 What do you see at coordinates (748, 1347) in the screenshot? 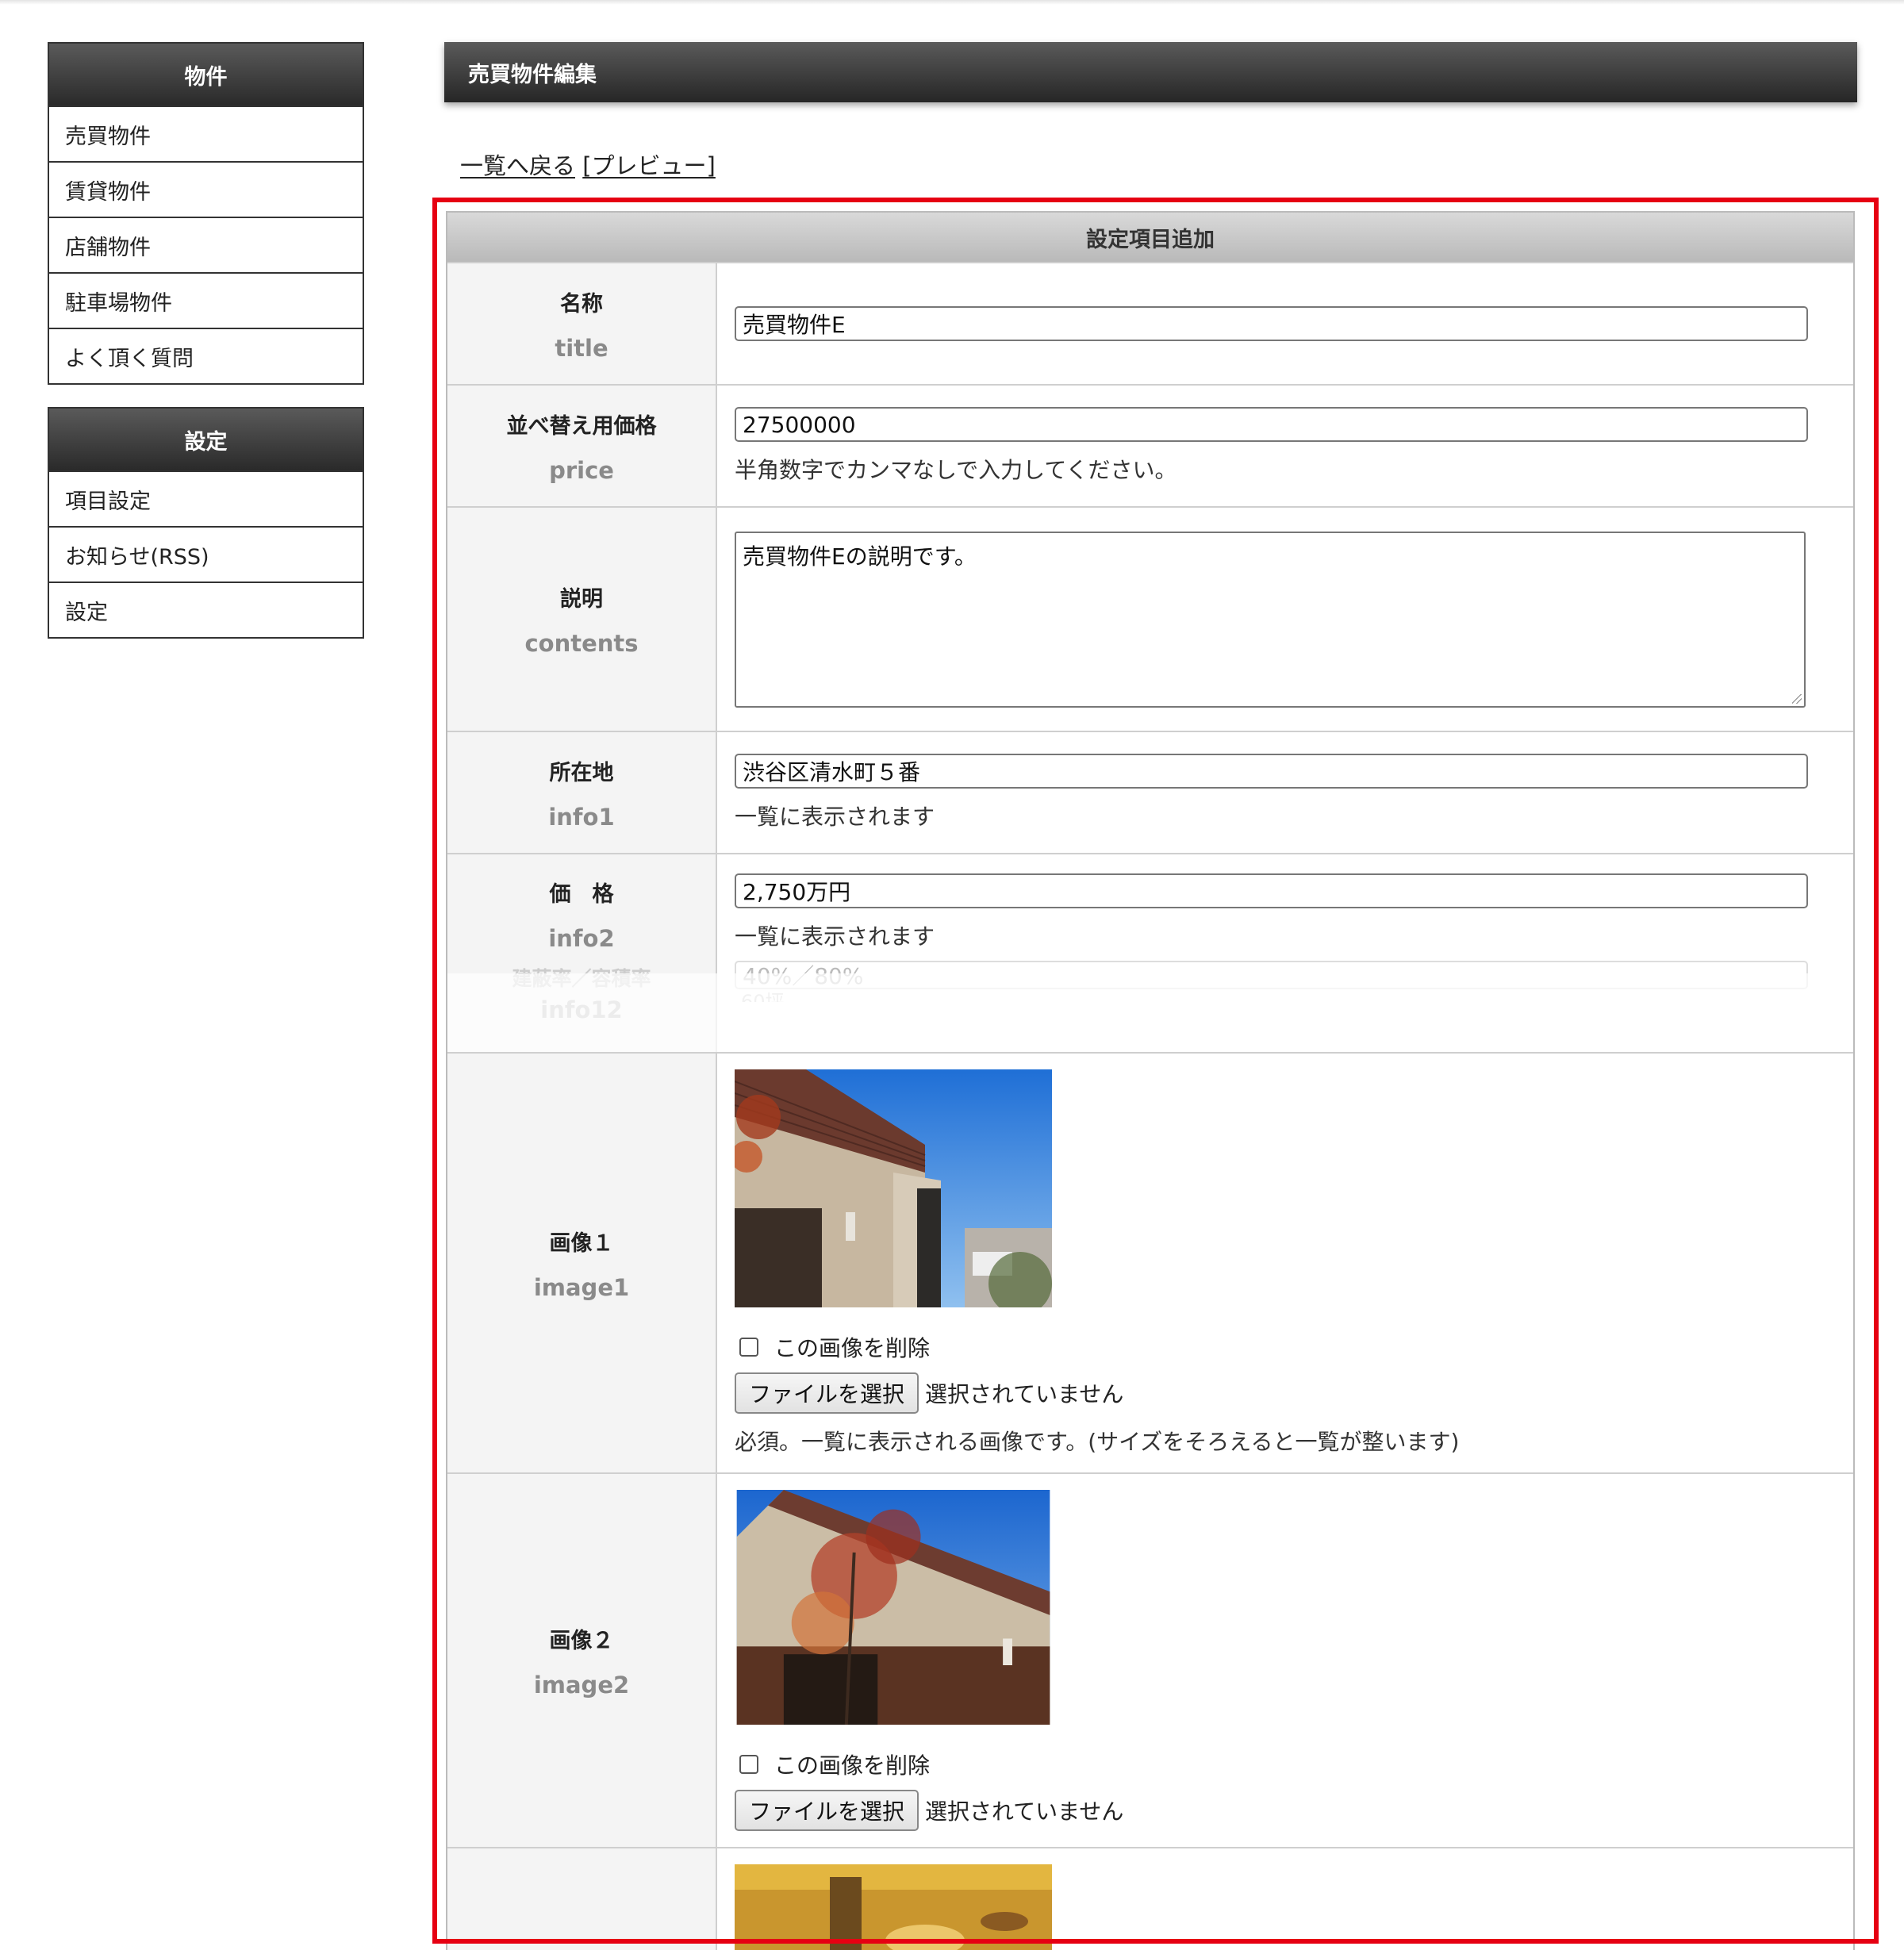
I see `image1-delete-checkbox` at bounding box center [748, 1347].